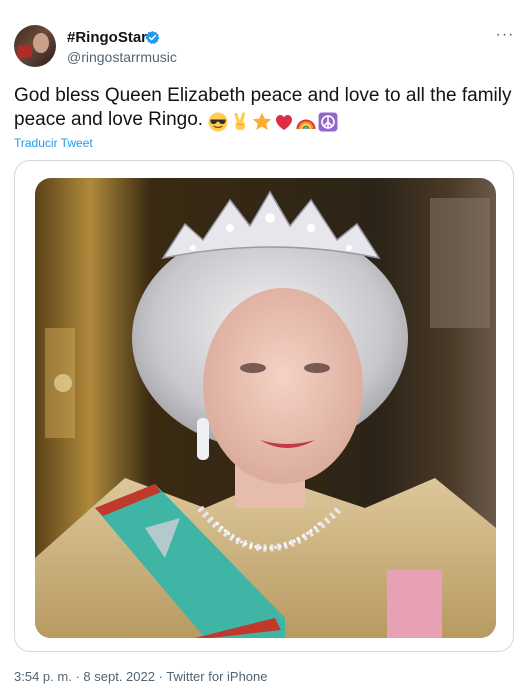  What do you see at coordinates (218, 122) in the screenshot?
I see `sunglasses-face-icon` at bounding box center [218, 122].